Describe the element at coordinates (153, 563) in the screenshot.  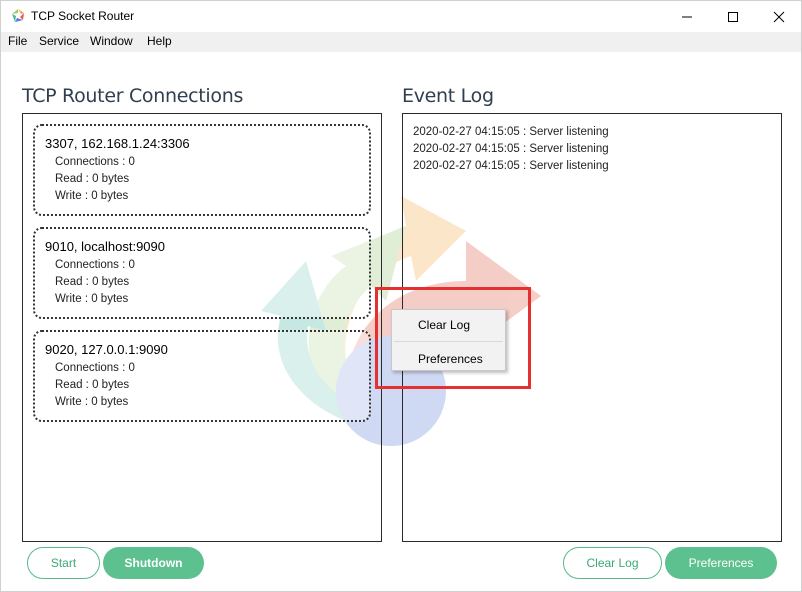
I see `shutdown-button: Shutdown` at that location.